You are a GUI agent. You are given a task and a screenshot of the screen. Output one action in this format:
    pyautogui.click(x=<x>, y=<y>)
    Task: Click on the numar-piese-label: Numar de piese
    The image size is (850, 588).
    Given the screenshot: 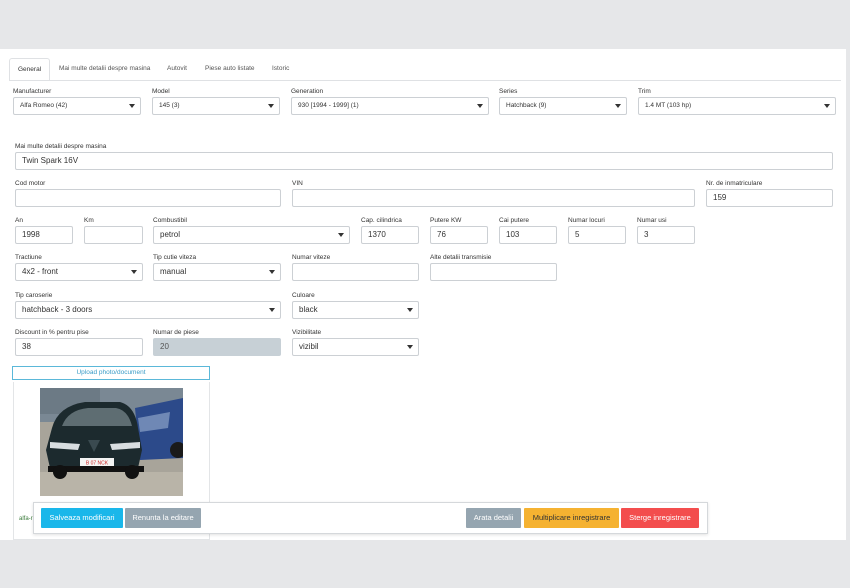 What is the action you would take?
    pyautogui.click(x=176, y=332)
    